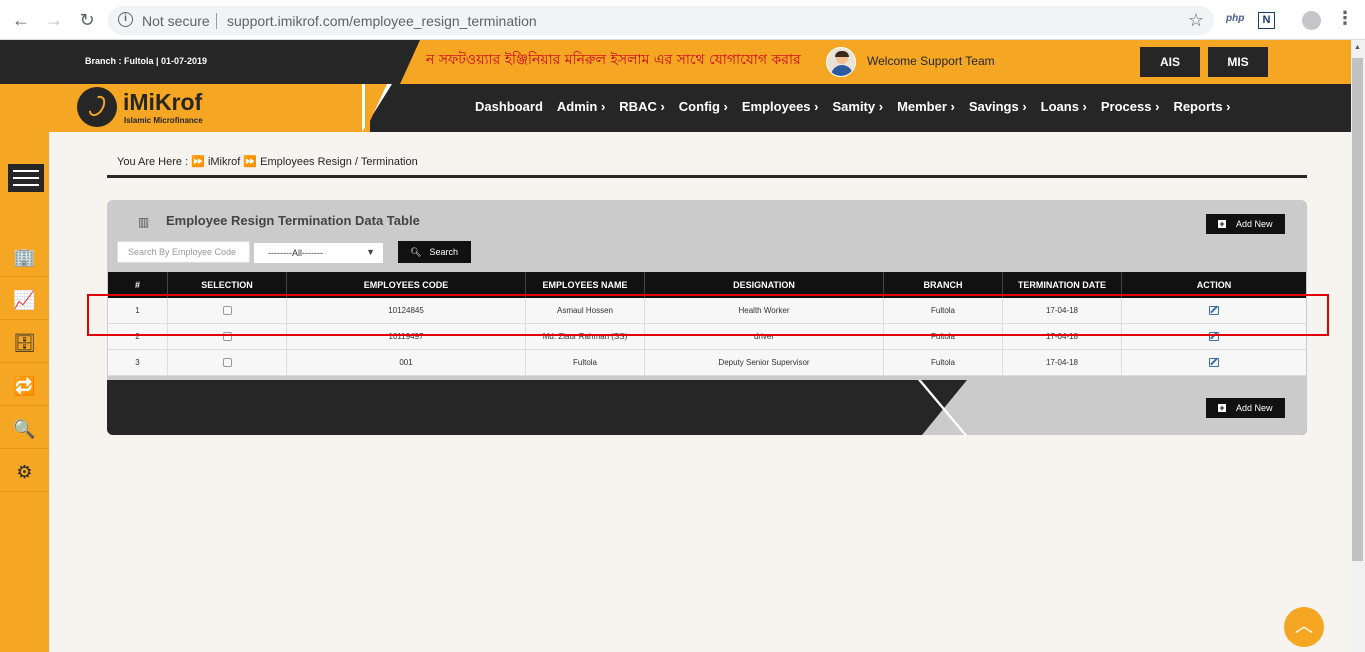 The image size is (1365, 652). Describe the element at coordinates (1064, 106) in the screenshot. I see `menu-loans: Loans ›` at that location.